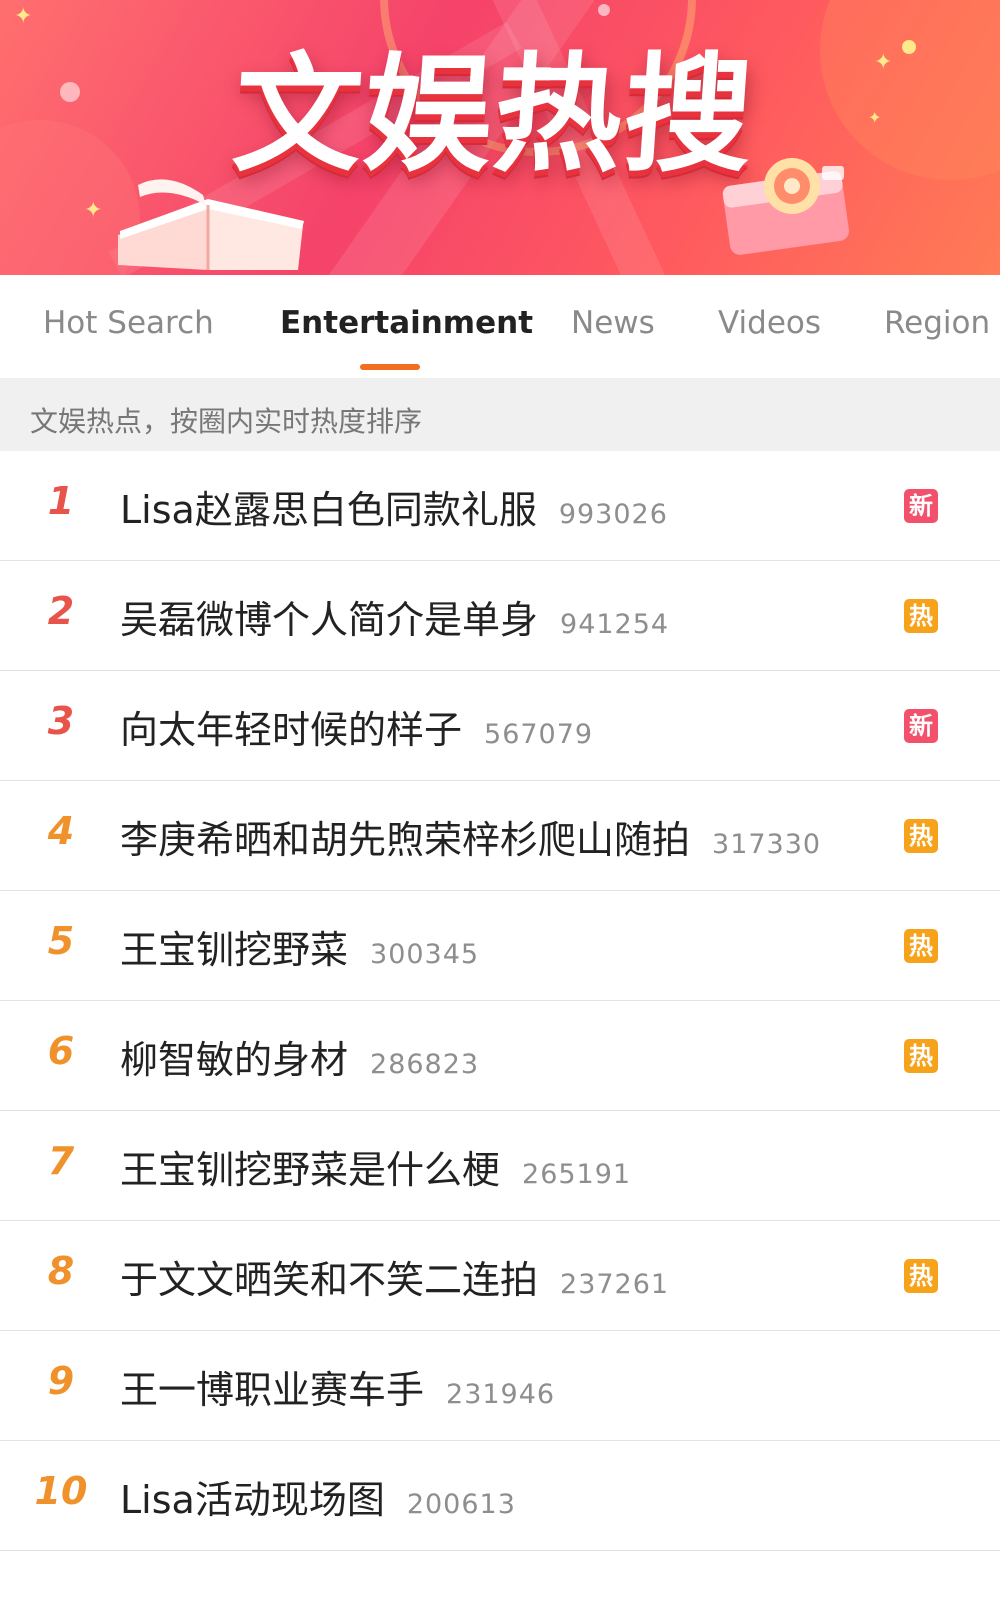  What do you see at coordinates (61, 1161) in the screenshot?
I see `rank-number: 7` at bounding box center [61, 1161].